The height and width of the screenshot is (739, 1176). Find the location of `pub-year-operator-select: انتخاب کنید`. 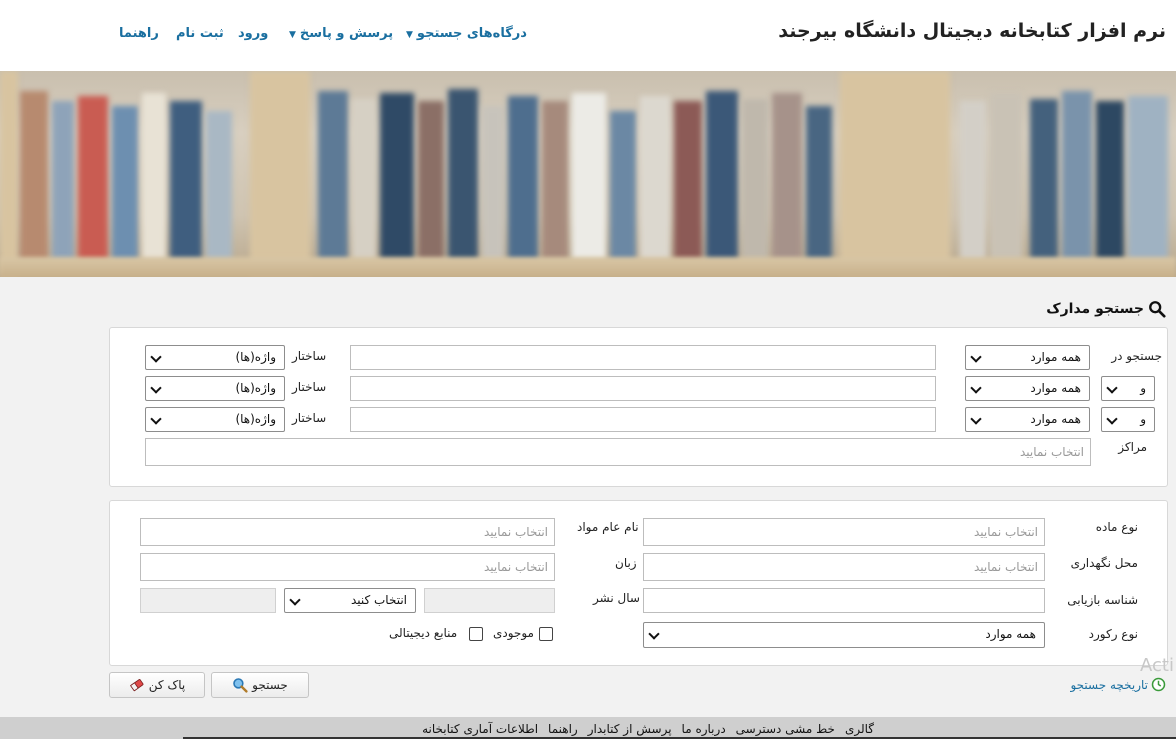

pub-year-operator-select: انتخاب کنید is located at coordinates (350, 600).